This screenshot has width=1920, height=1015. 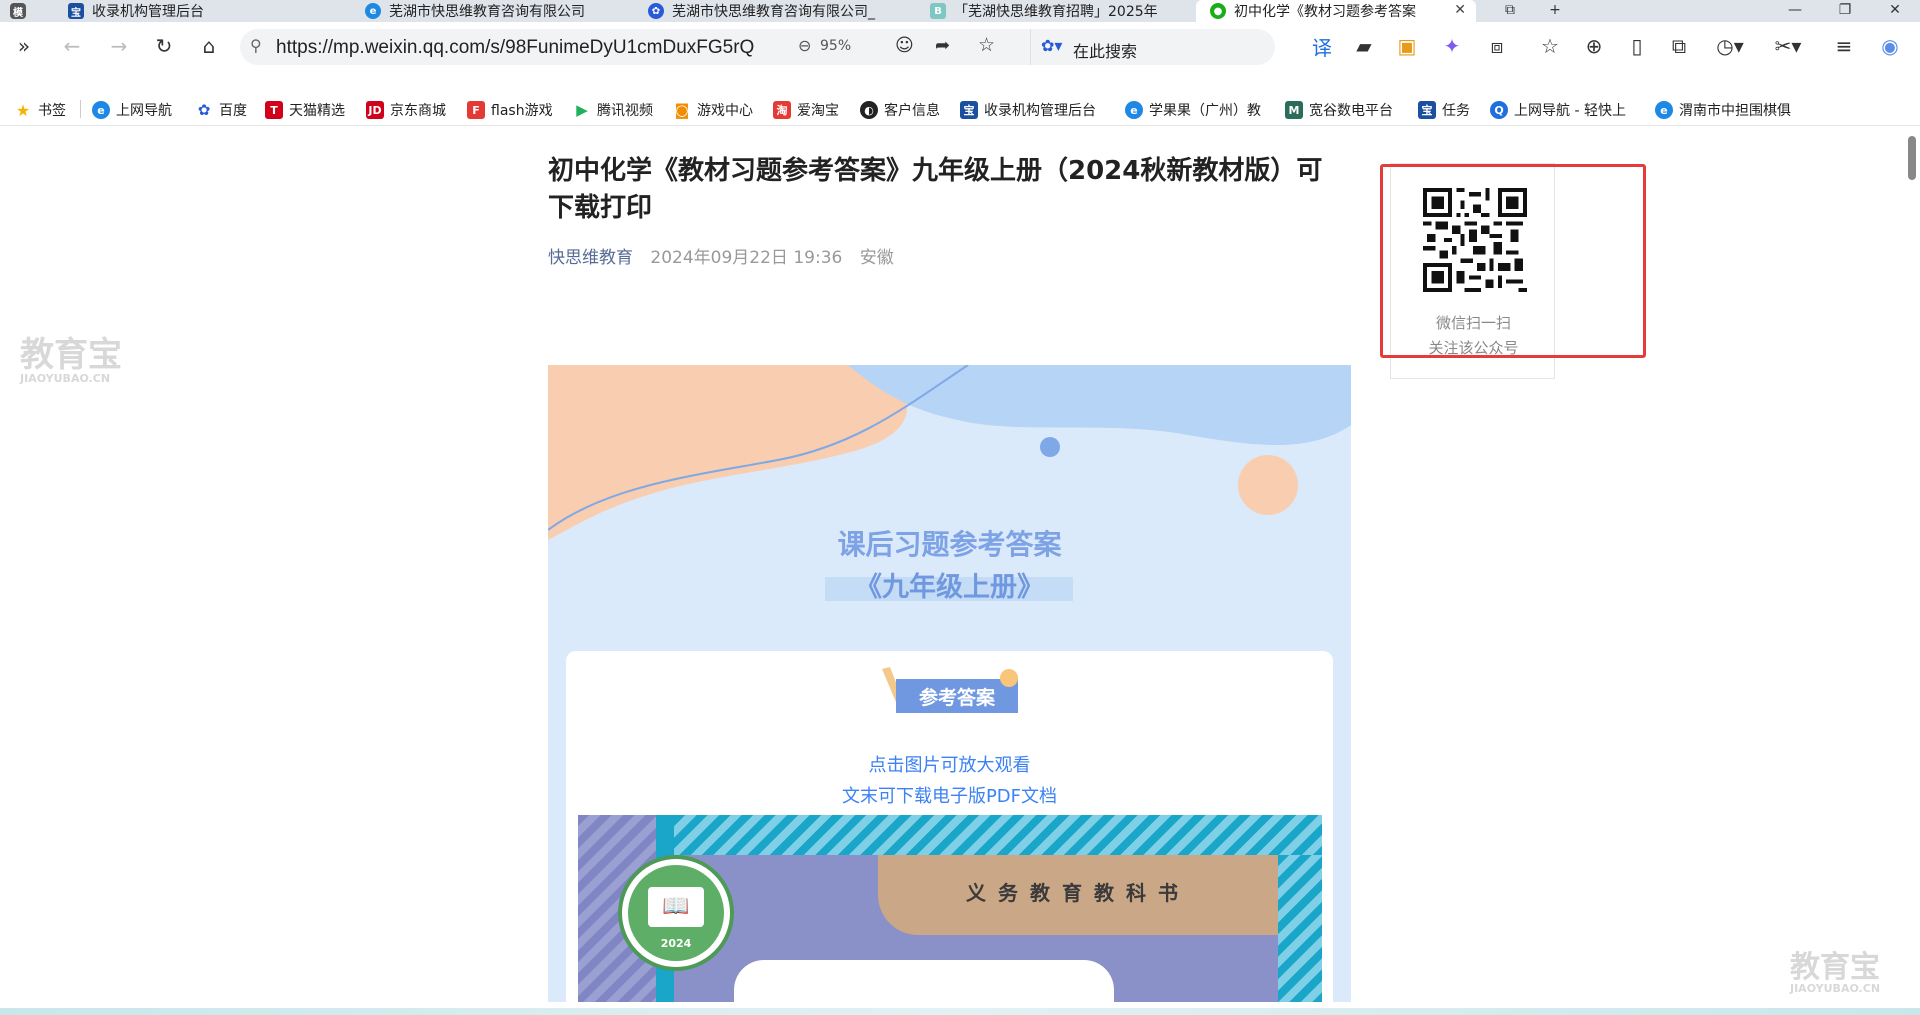 I want to click on poster-subheading: 《九年级上册》, so click(x=949, y=587).